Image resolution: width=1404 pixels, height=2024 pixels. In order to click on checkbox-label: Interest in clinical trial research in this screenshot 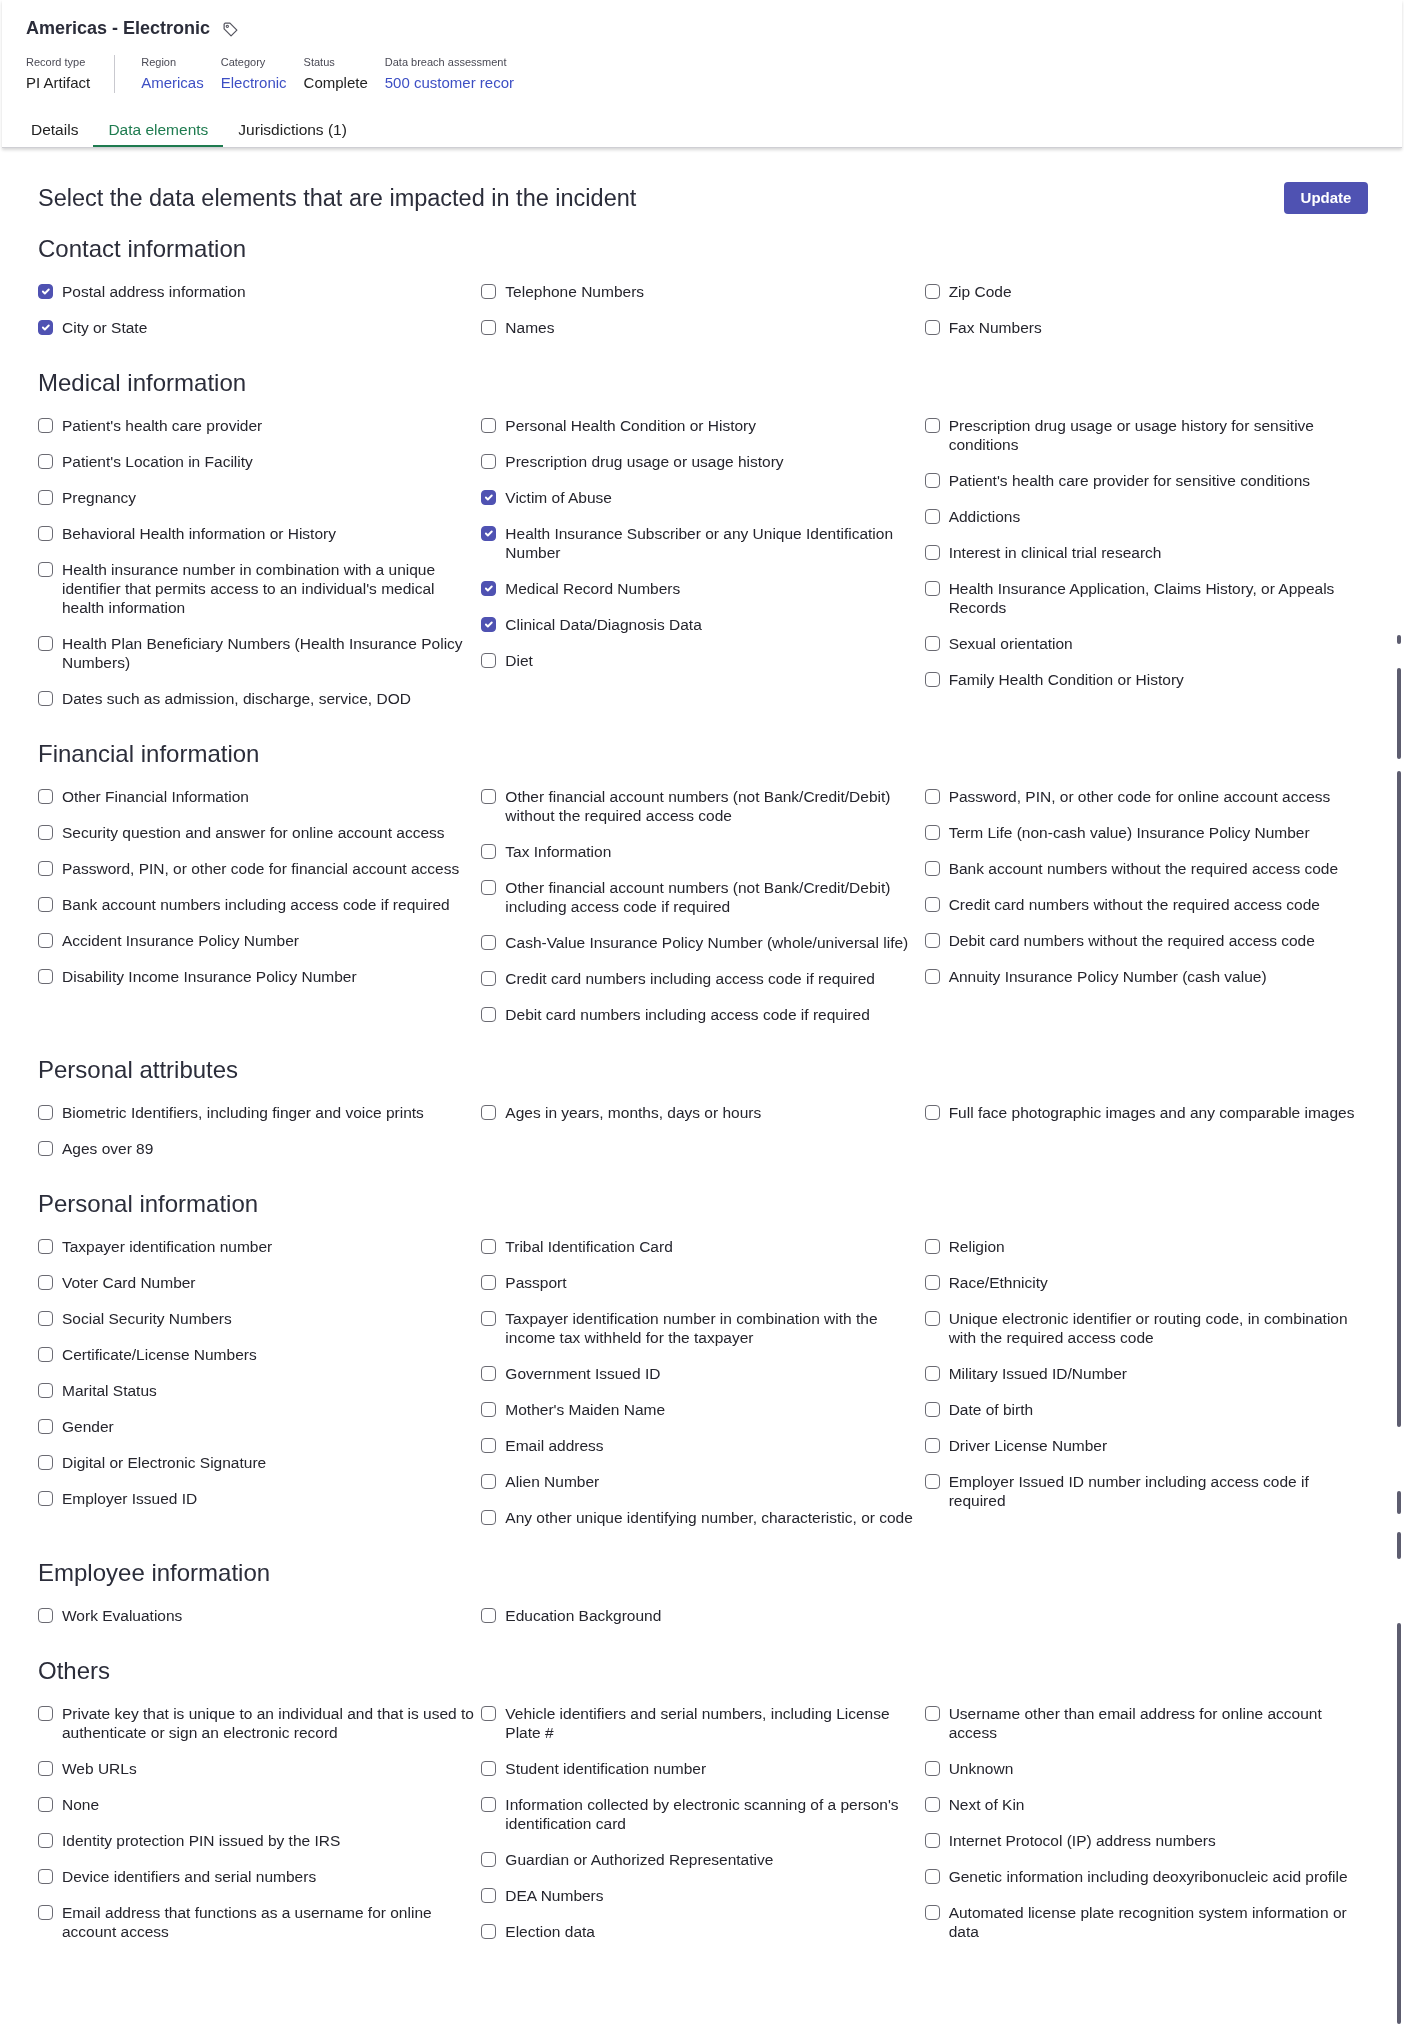, I will do `click(1055, 552)`.